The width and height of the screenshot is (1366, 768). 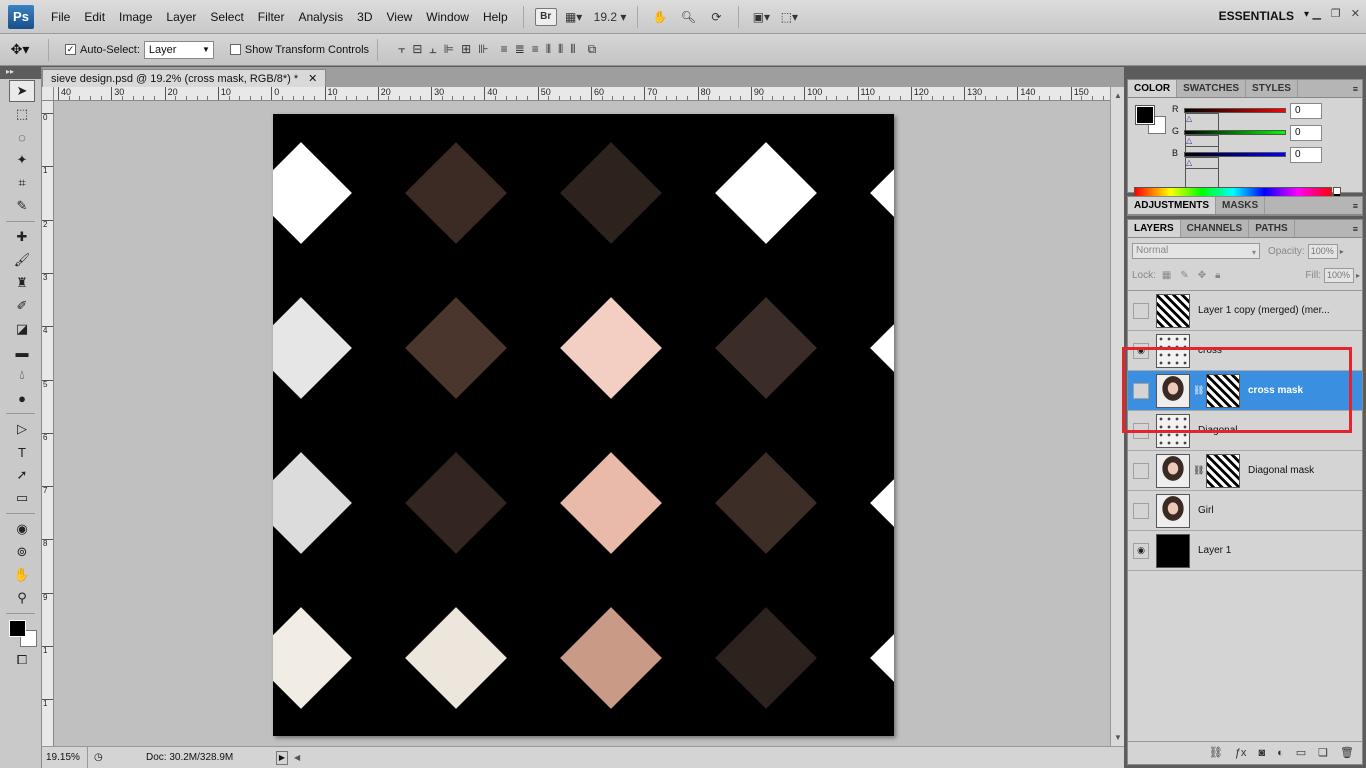 I want to click on zoom-tool-icon: 🔍︎, so click(x=688, y=17).